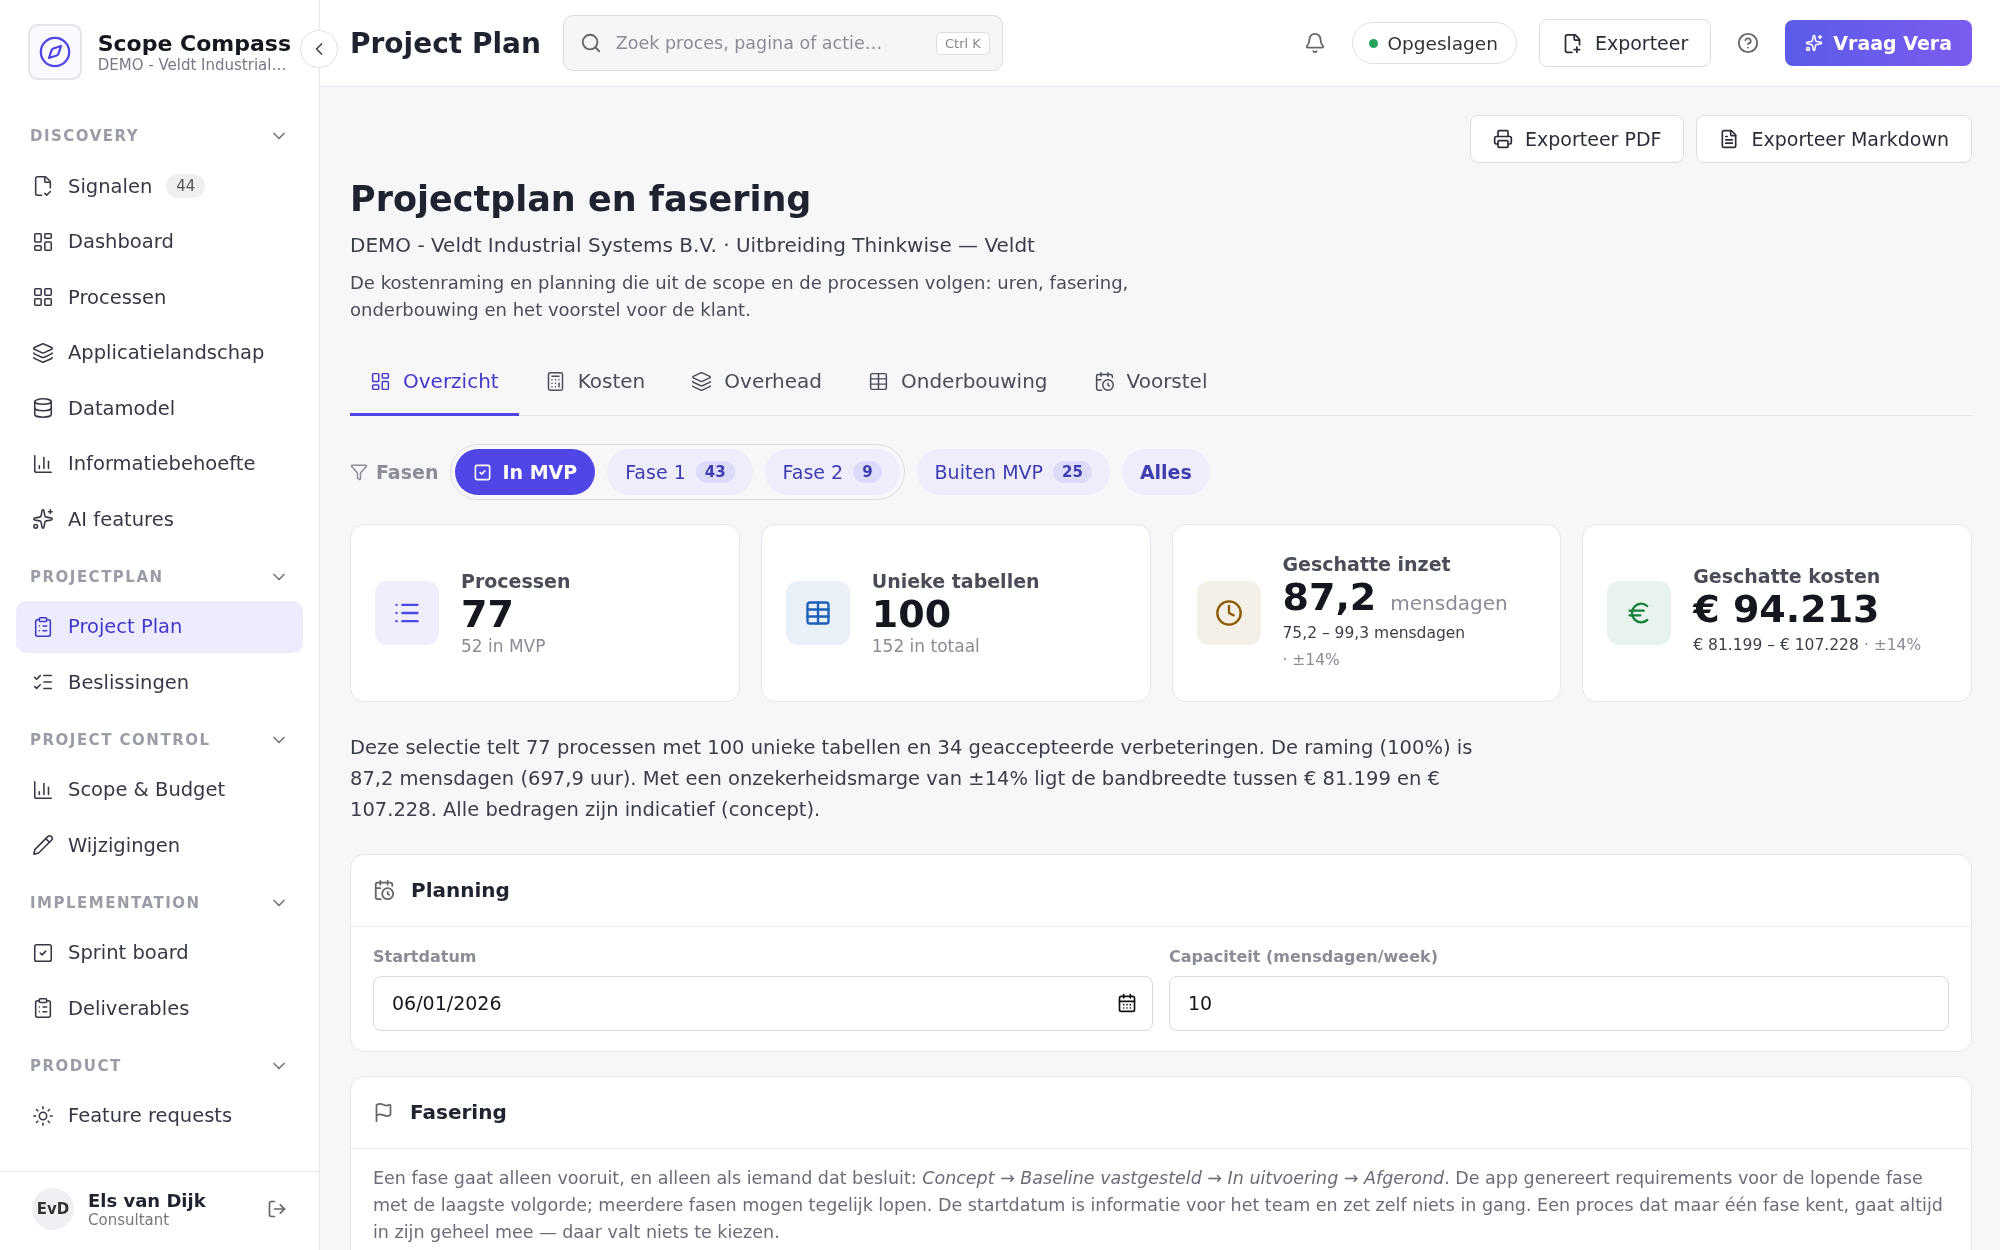 This screenshot has width=2000, height=1250. What do you see at coordinates (693, 245) in the screenshot?
I see `page-subtitle: DEMO - Veldt Industrial Systems B.V. · Uitbreiding Thinkwise — Veldt` at bounding box center [693, 245].